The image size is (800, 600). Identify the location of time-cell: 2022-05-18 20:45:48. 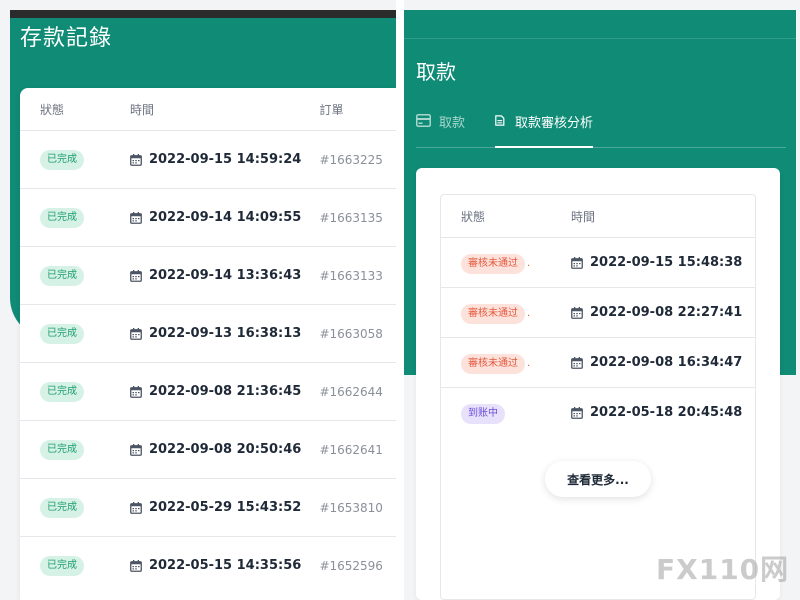
(656, 412).